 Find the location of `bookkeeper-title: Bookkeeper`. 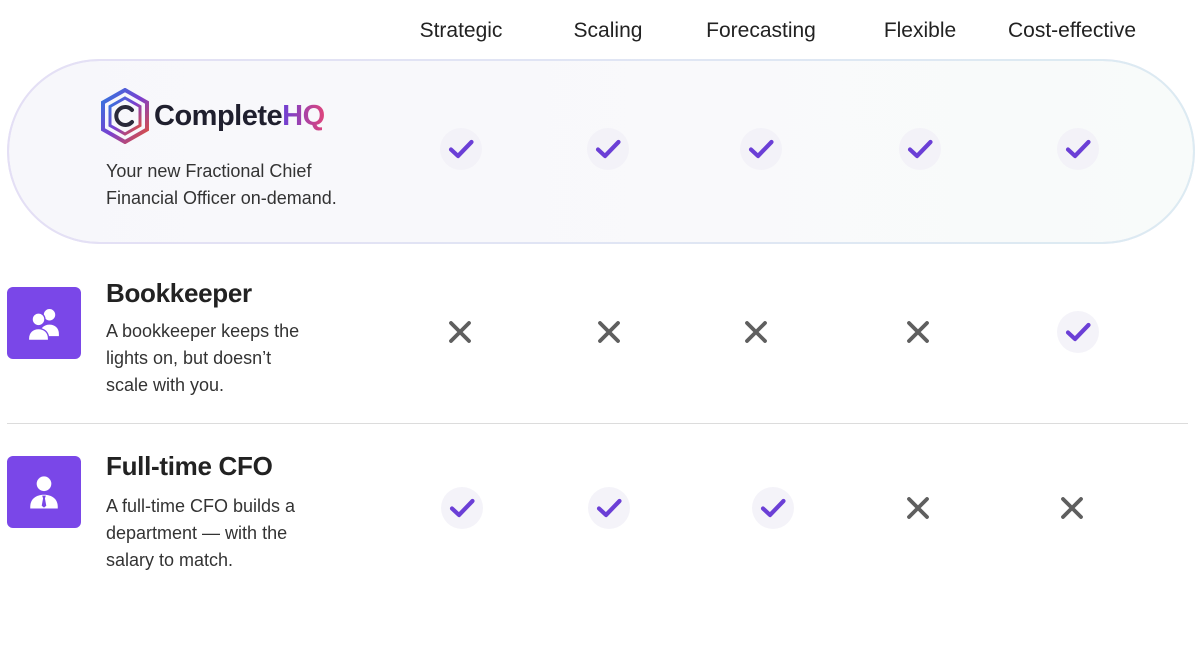

bookkeeper-title: Bookkeeper is located at coordinates (179, 293).